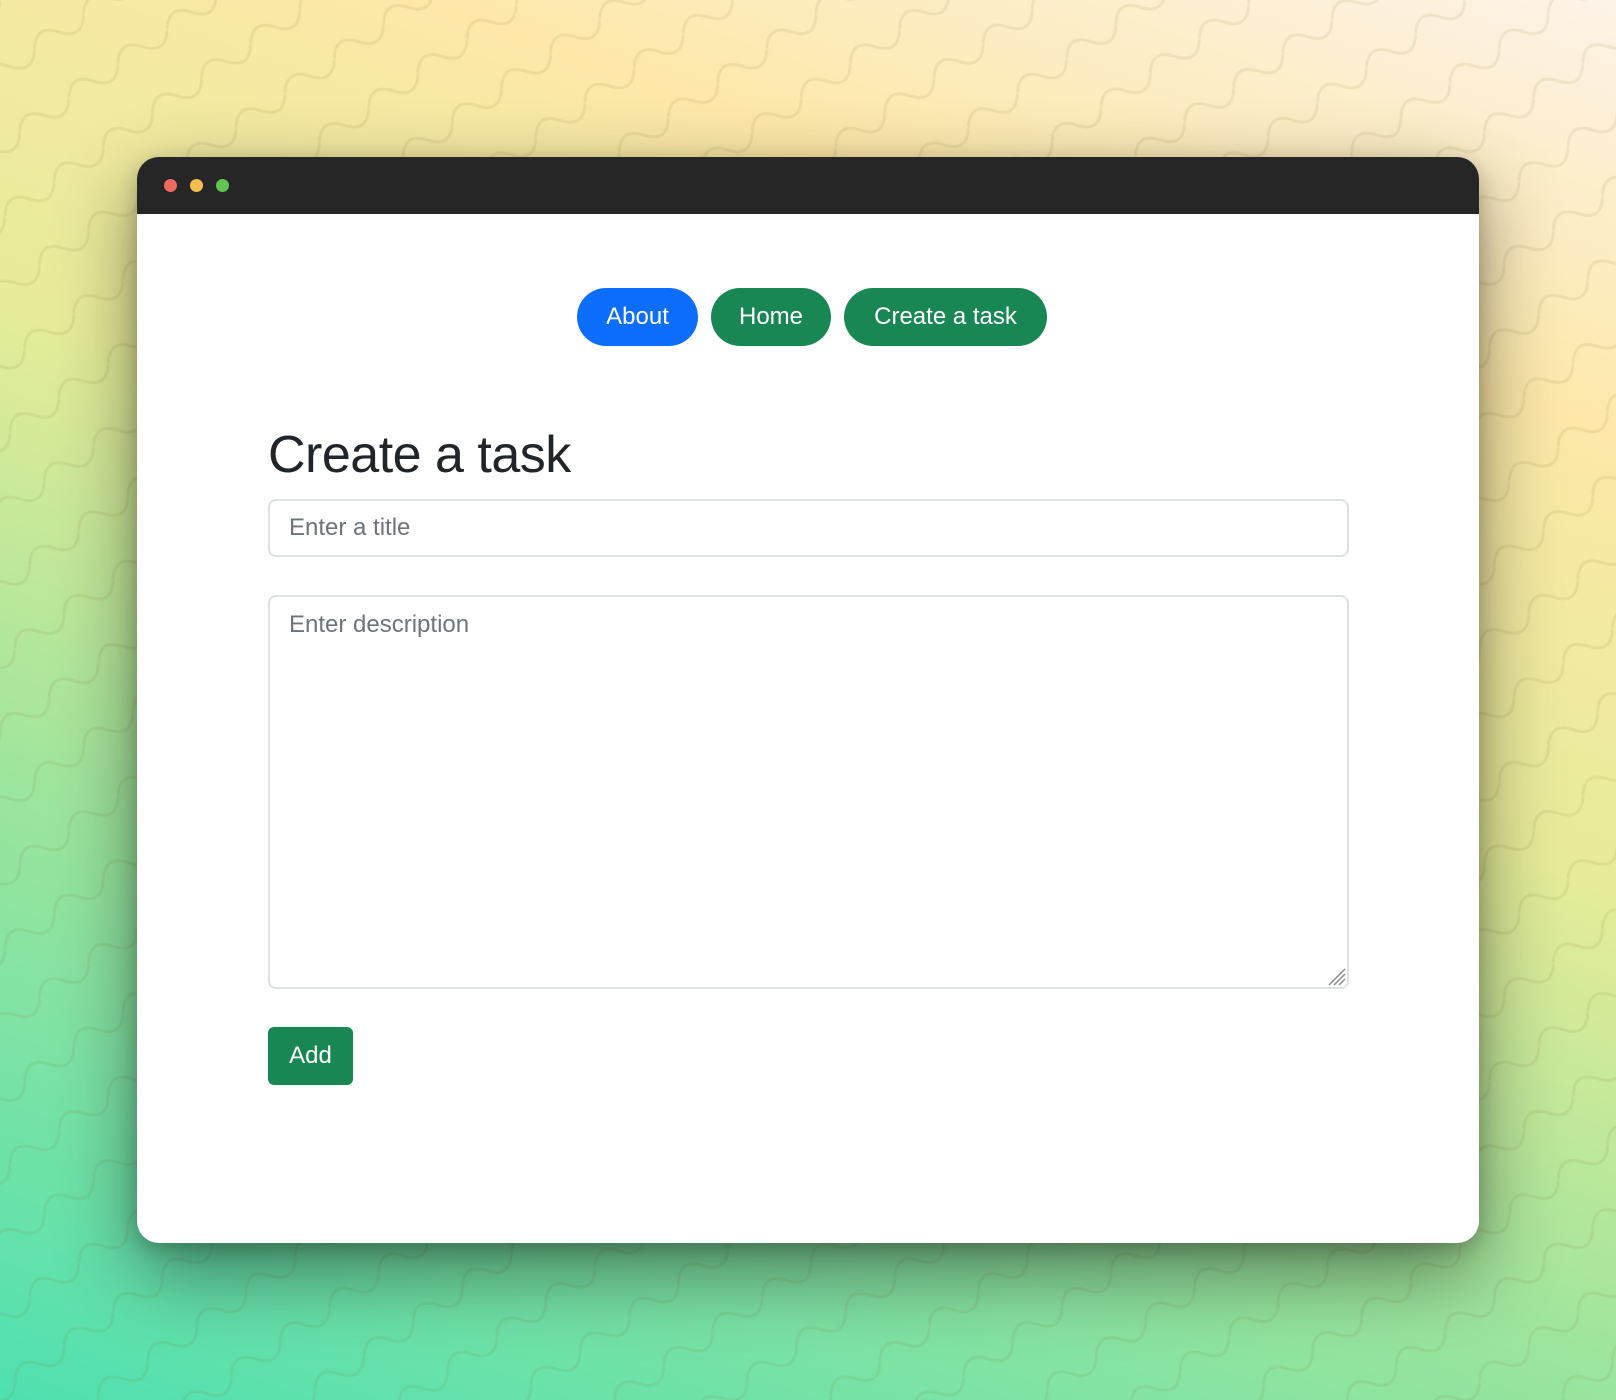 The height and width of the screenshot is (1400, 1616). I want to click on top-nav: About Home Create a task, so click(808, 317).